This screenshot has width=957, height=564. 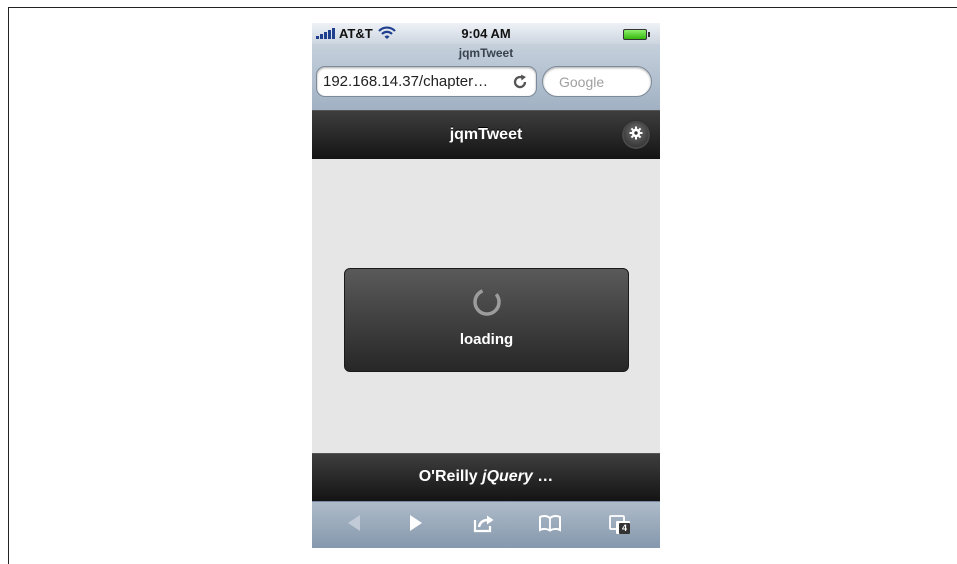 I want to click on status-time: 9:04 AM, so click(x=486, y=33).